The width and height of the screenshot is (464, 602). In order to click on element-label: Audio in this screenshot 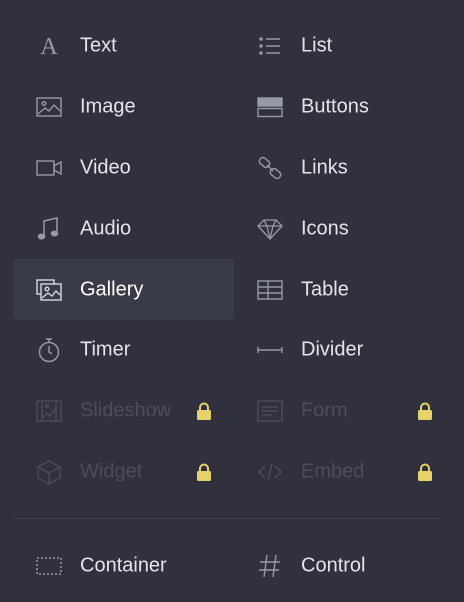, I will do `click(106, 228)`.